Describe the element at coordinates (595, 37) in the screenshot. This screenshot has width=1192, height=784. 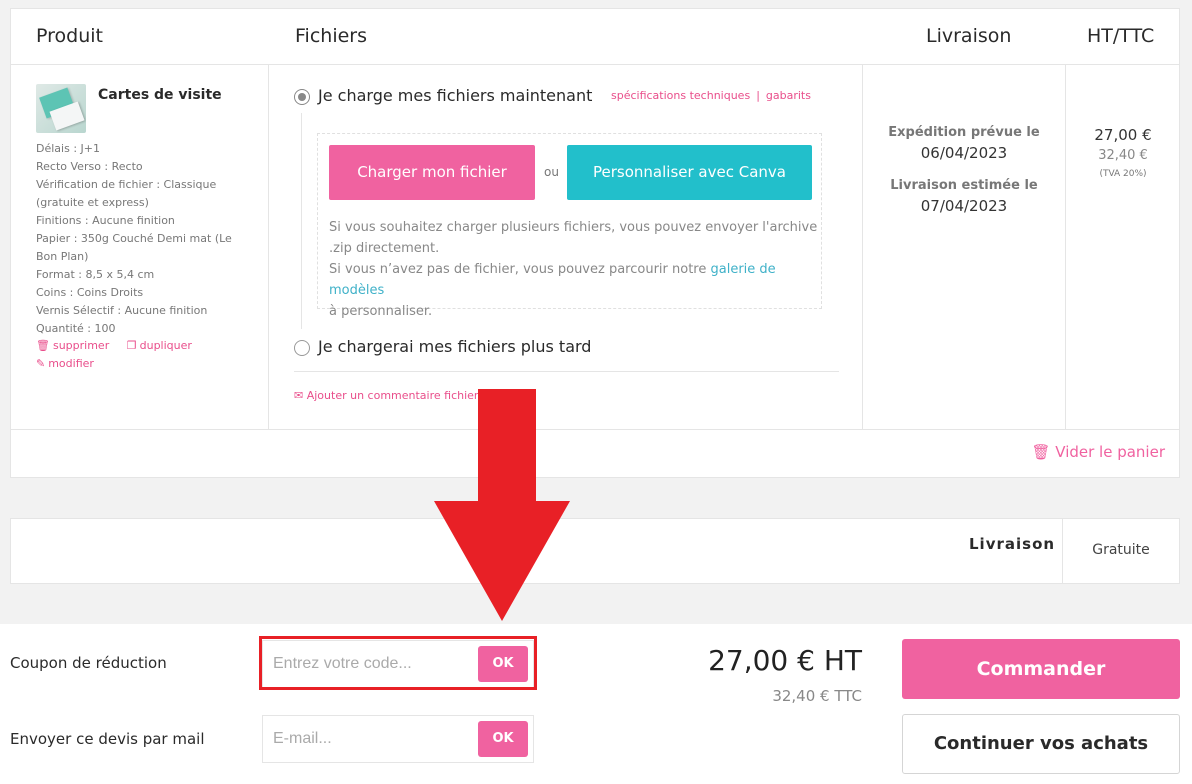
I see `cart-header-row: Produit Fichiers Livraison HT/TTC` at that location.